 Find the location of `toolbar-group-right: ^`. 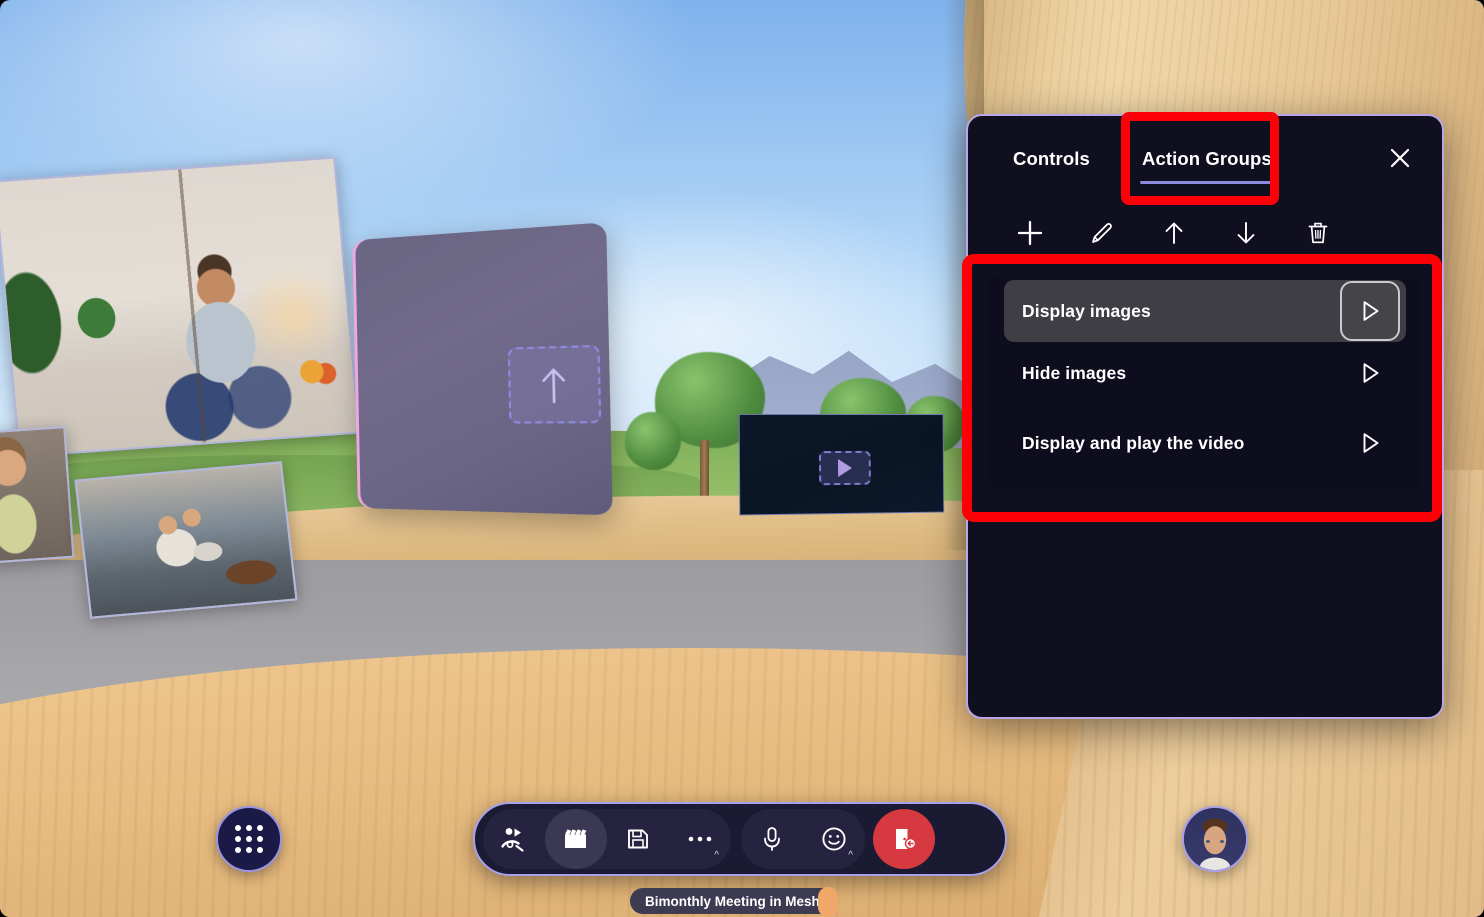

toolbar-group-right: ^ is located at coordinates (803, 839).